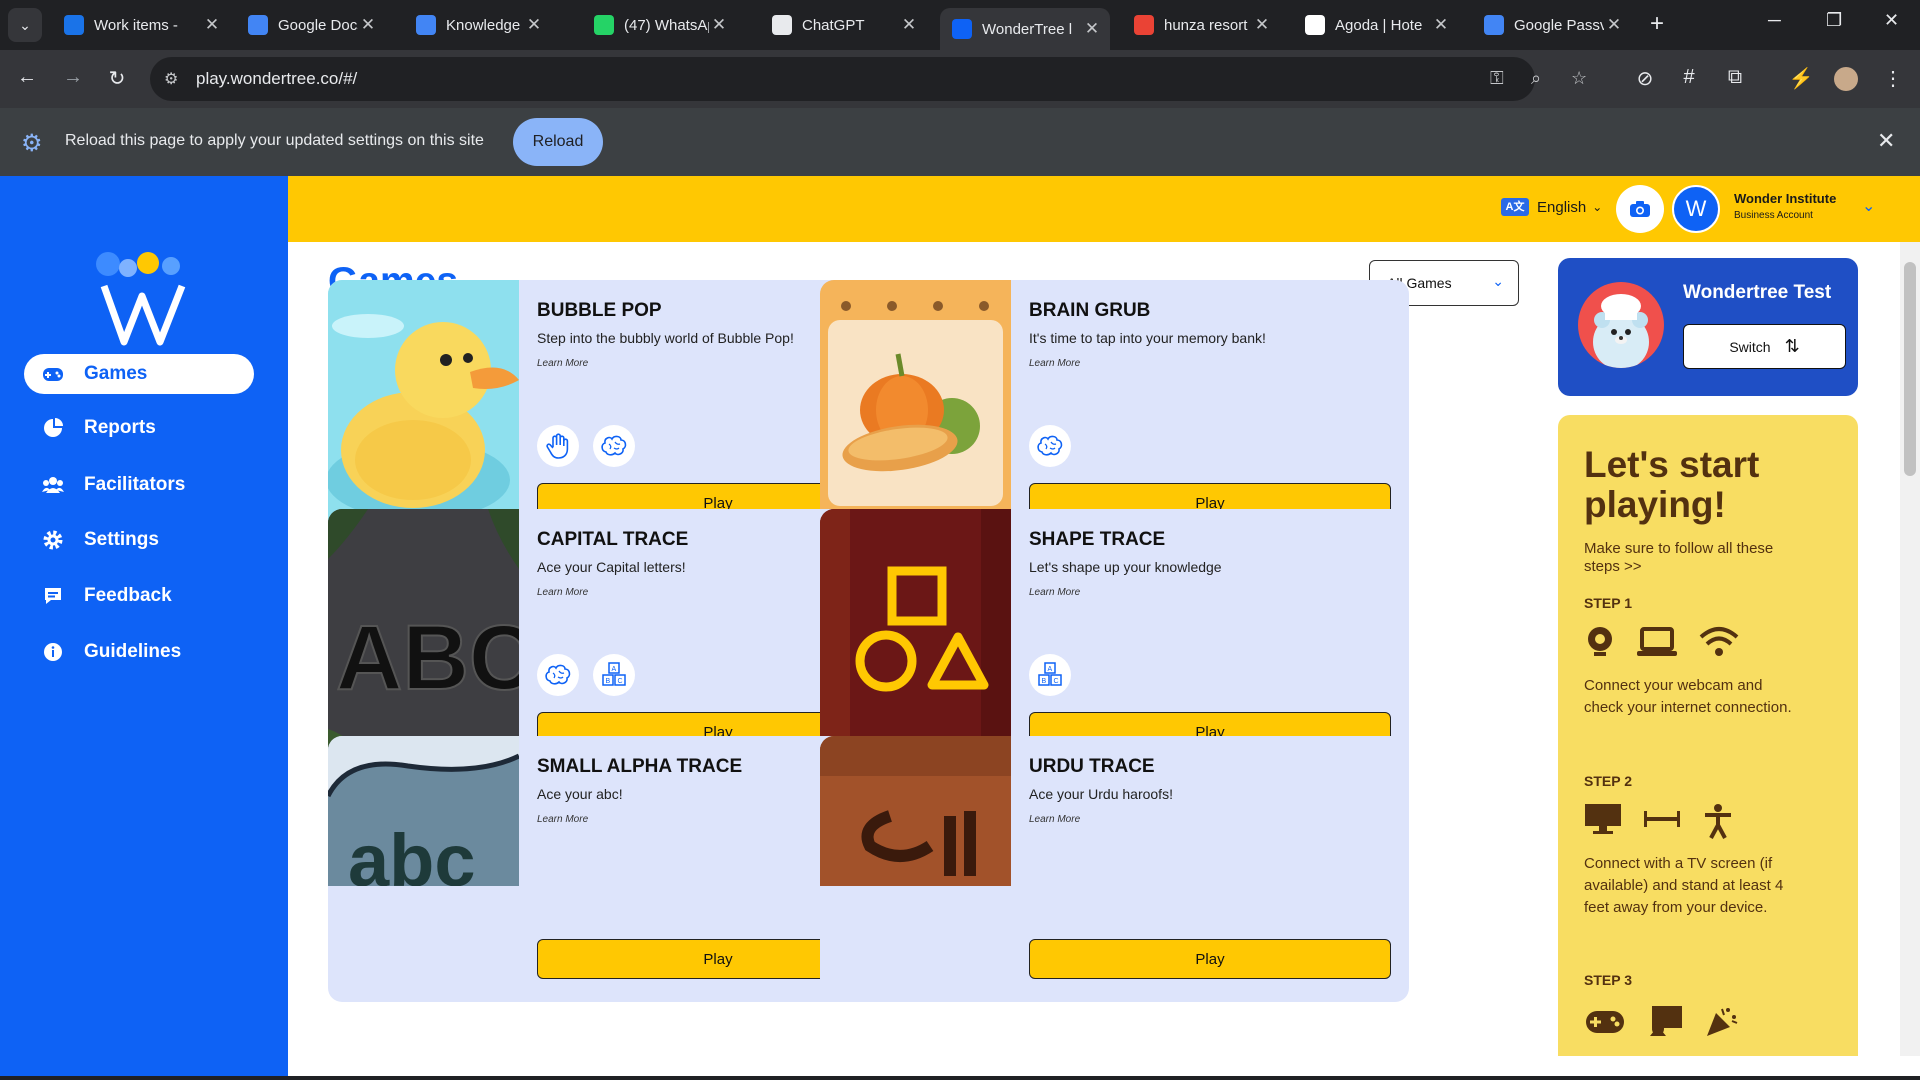 The image size is (1920, 1080). What do you see at coordinates (1645, 78) in the screenshot?
I see `extension-compass-icon: ⊘` at bounding box center [1645, 78].